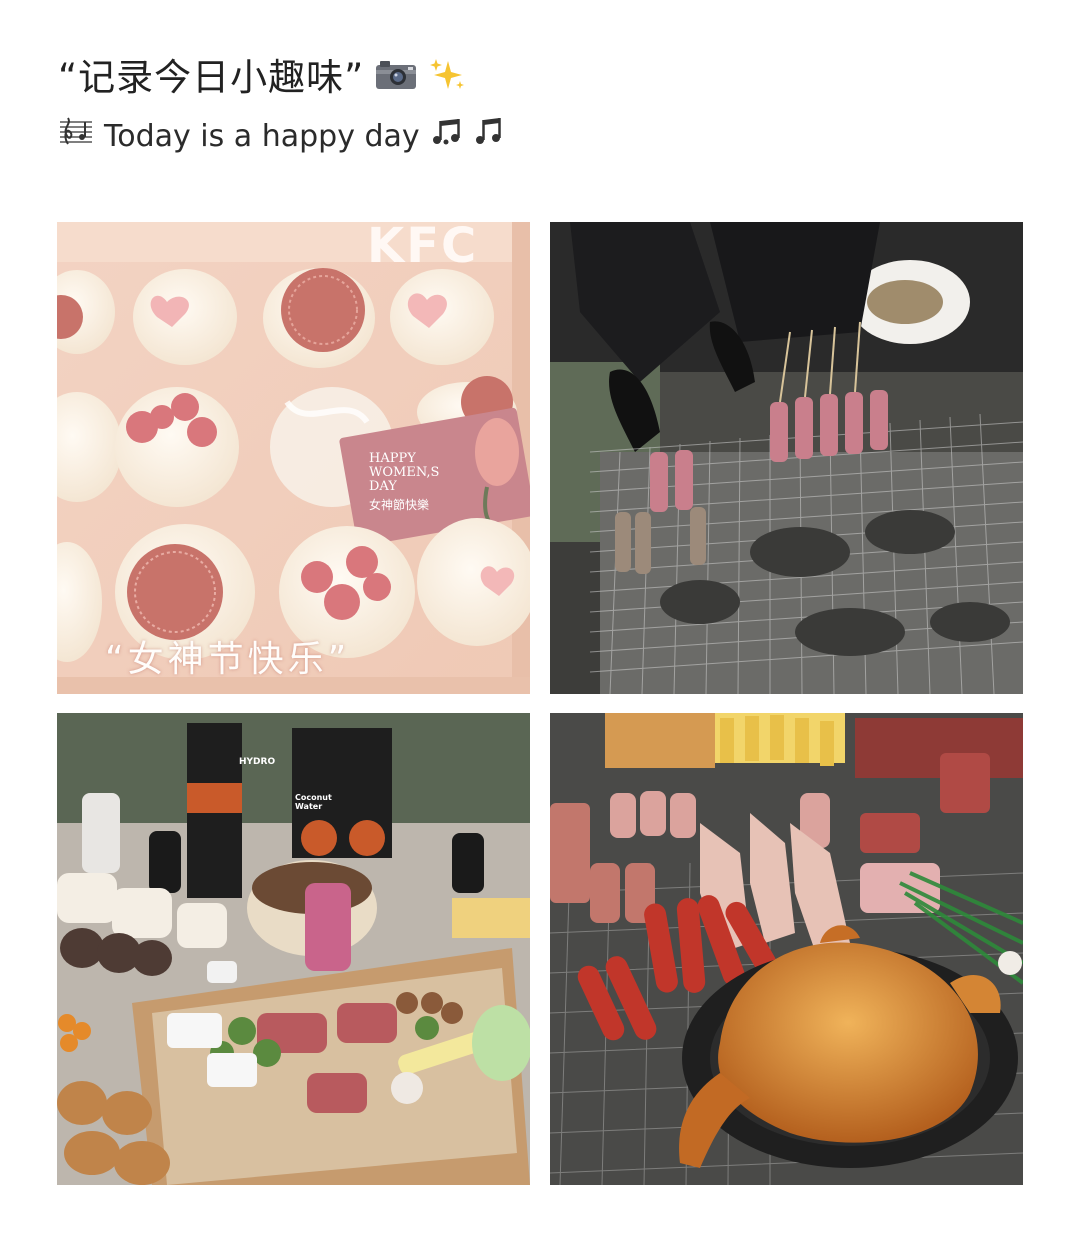 The image size is (1080, 1242). What do you see at coordinates (257, 762) in the screenshot?
I see `juice-brand-label: HYDRO` at bounding box center [257, 762].